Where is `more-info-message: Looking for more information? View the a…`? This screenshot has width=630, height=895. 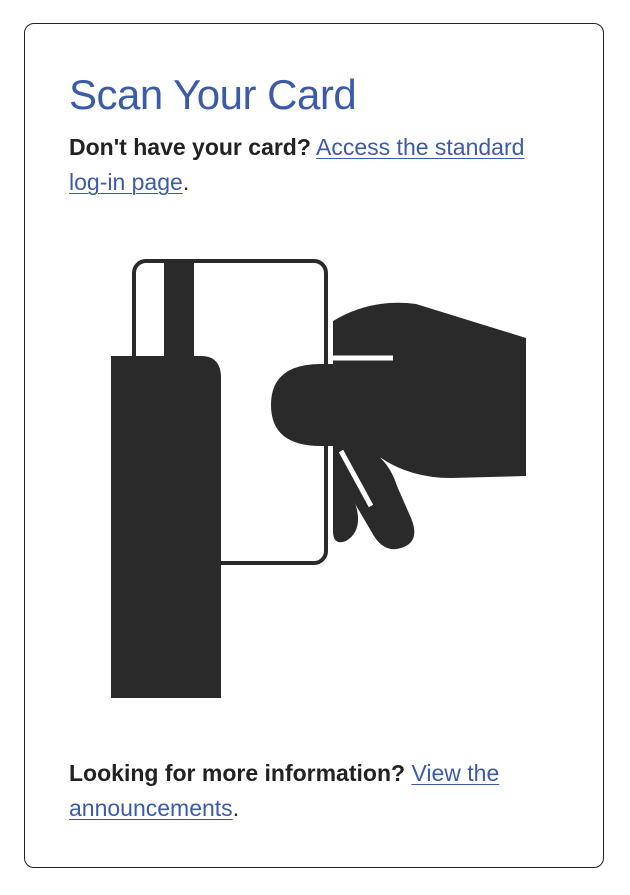 more-info-message: Looking for more information? View the a… is located at coordinates (319, 791).